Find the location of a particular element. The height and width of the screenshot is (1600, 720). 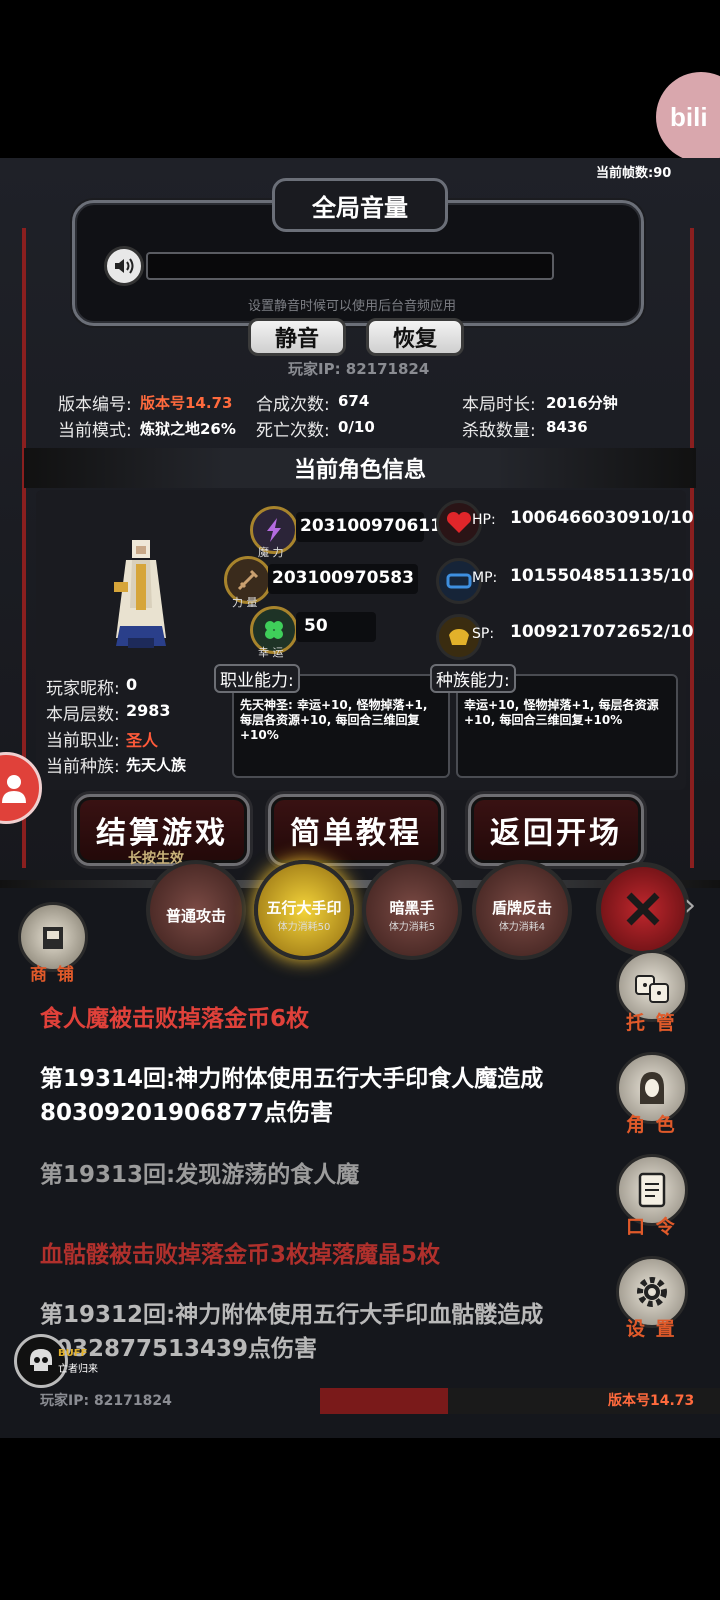

skill-five-element-palm: 五行大手印 体力消耗50 is located at coordinates (304, 910).